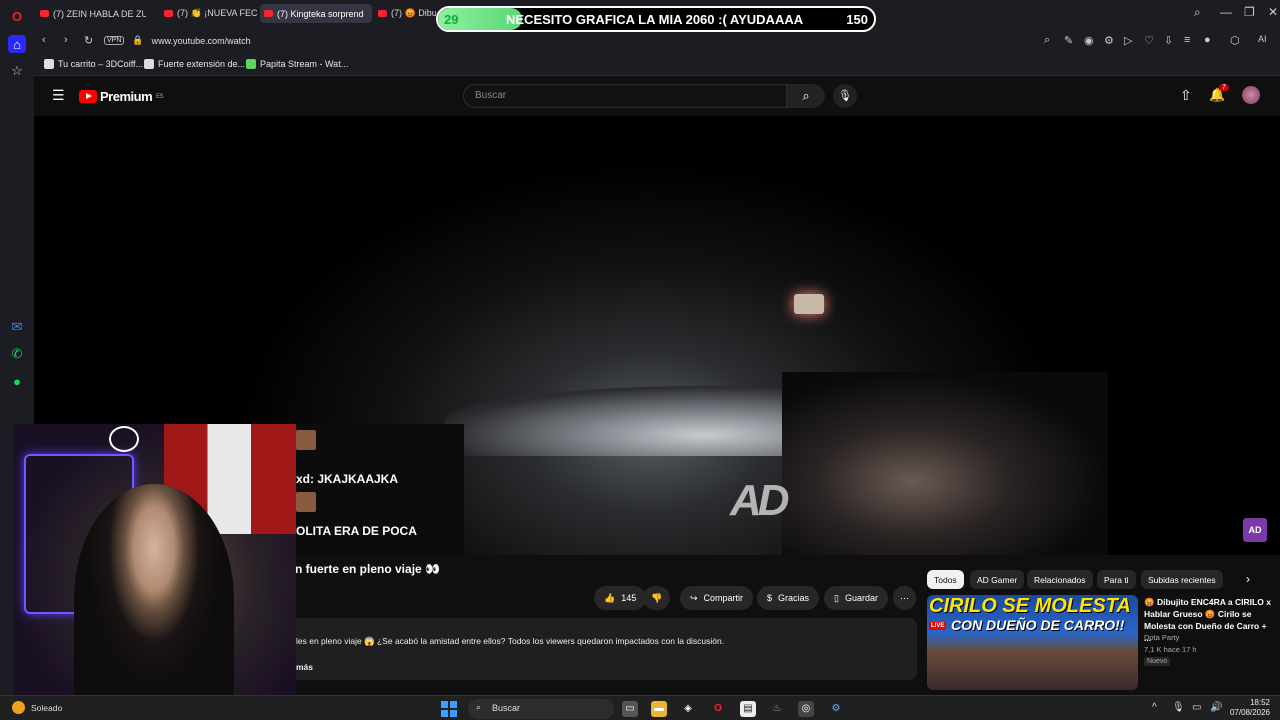 This screenshot has width=1280, height=720. I want to click on weather-widget: Soleado, so click(37, 707).